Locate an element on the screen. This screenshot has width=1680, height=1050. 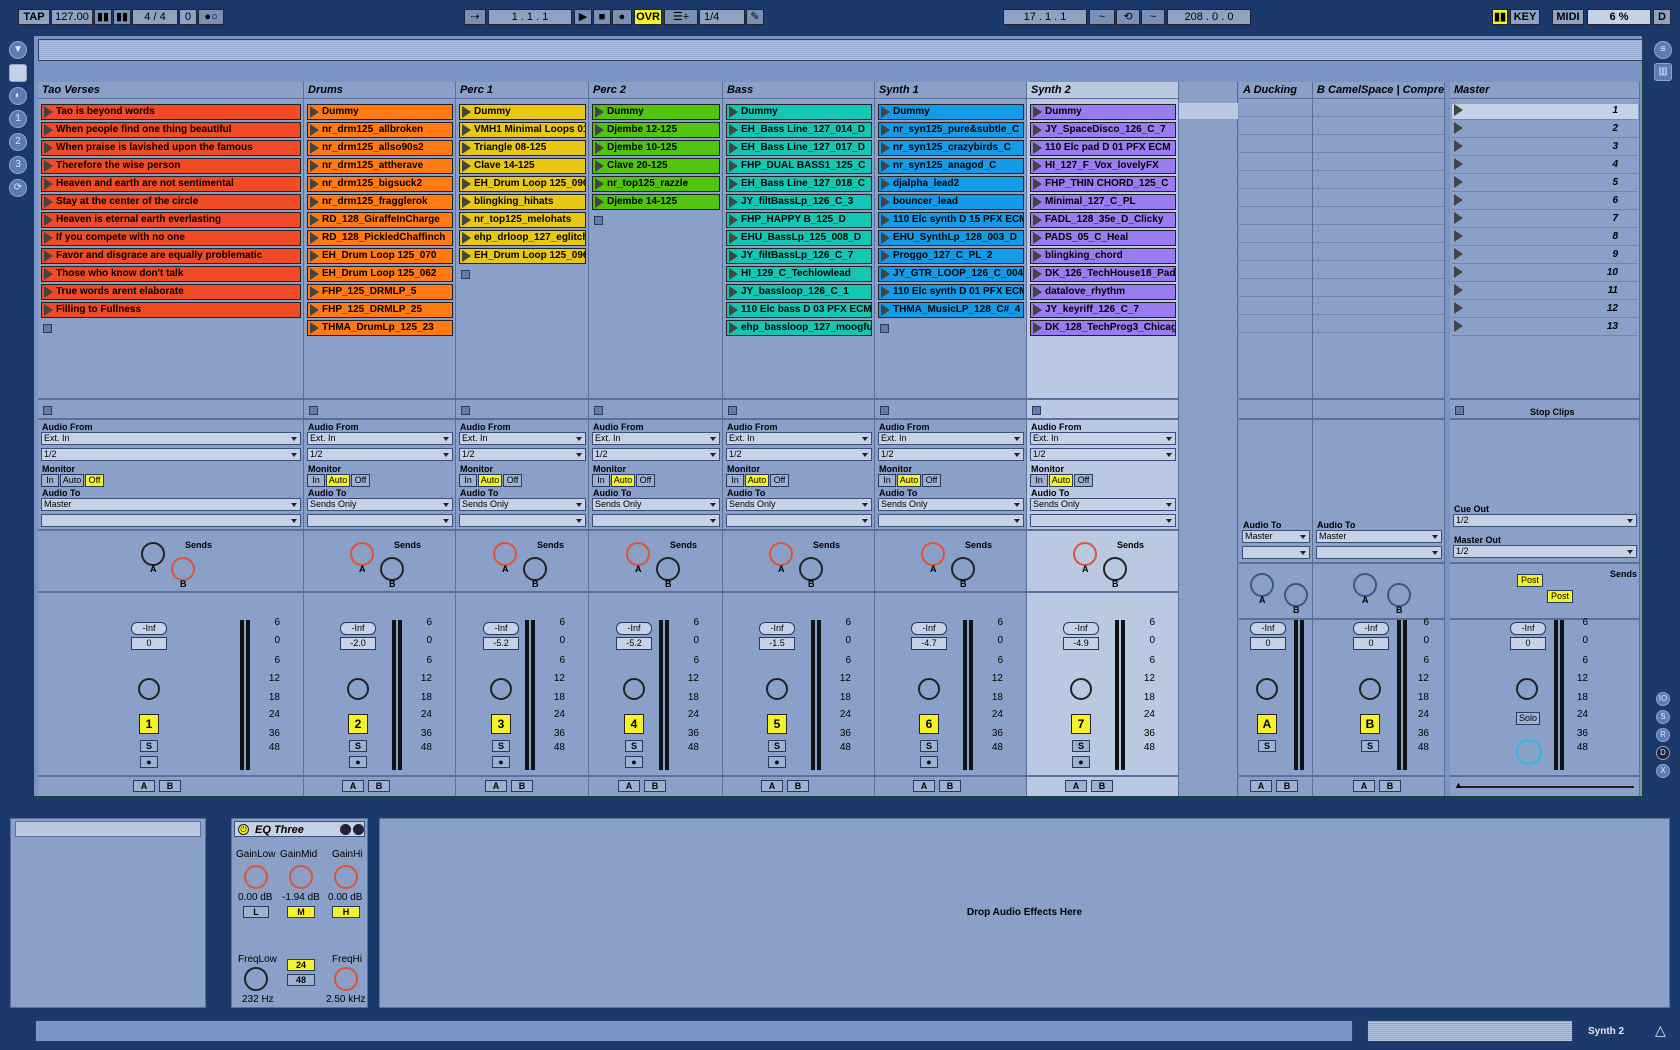
track-activator-button: 1 is located at coordinates (149, 724).